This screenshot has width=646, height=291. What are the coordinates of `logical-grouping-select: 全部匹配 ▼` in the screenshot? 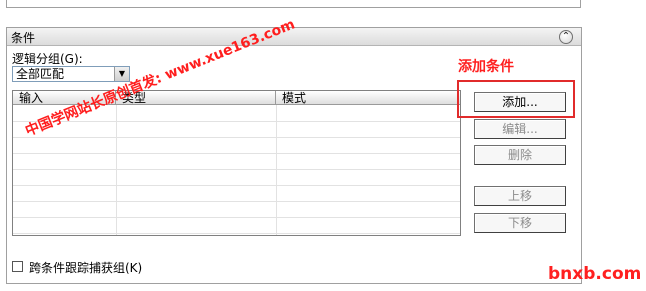 It's located at (71, 74).